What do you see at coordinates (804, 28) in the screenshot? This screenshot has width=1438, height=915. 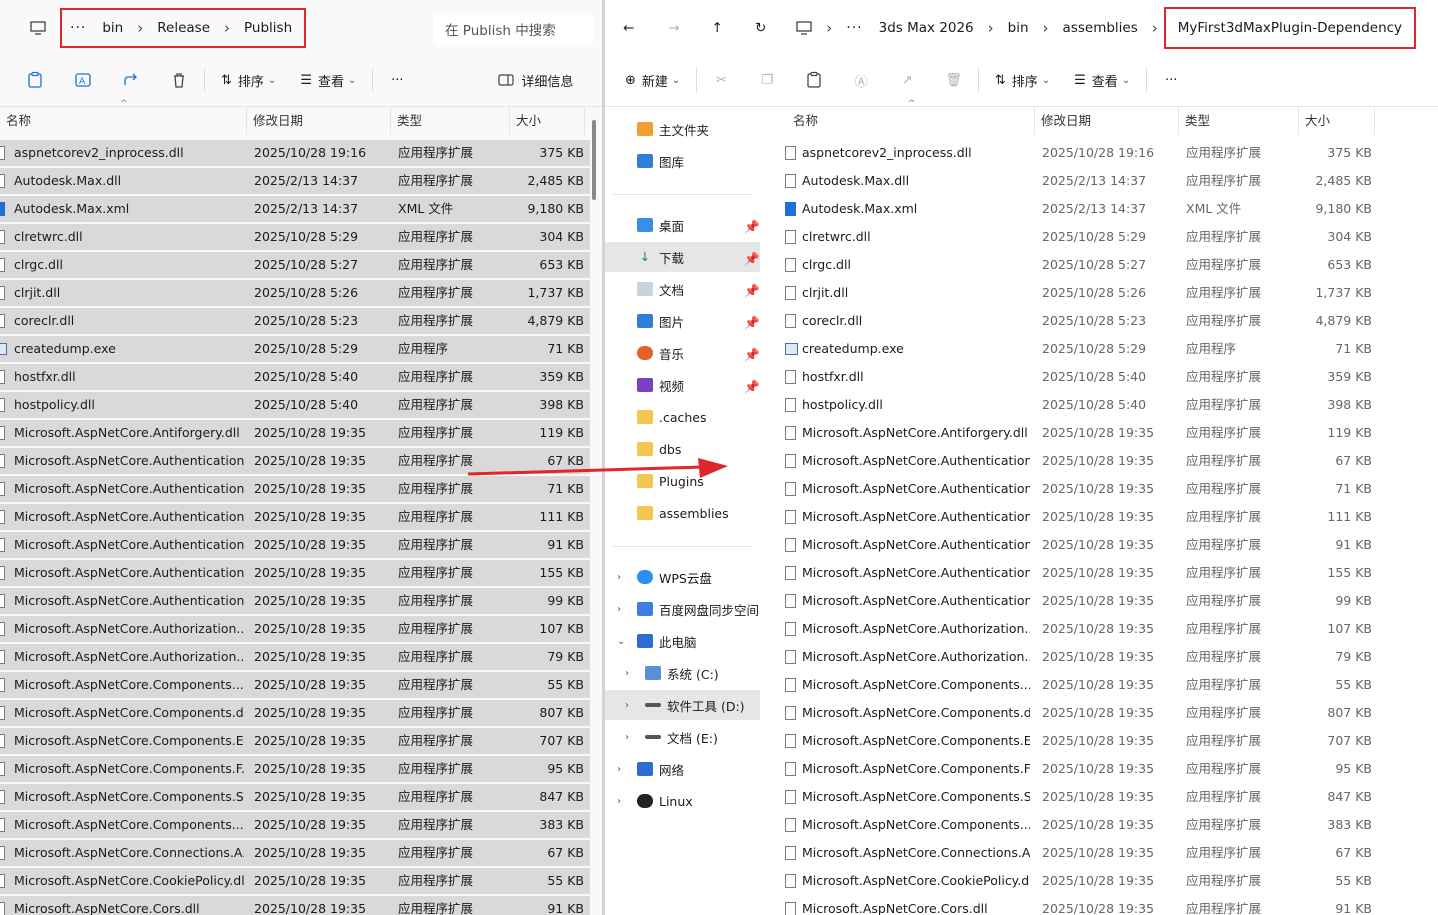 I see `monitor-icon` at bounding box center [804, 28].